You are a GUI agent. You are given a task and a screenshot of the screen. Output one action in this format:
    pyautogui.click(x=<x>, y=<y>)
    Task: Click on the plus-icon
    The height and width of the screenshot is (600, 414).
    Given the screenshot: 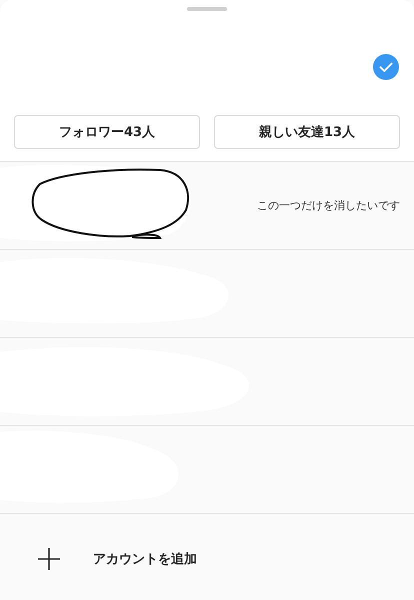 What is the action you would take?
    pyautogui.click(x=49, y=559)
    